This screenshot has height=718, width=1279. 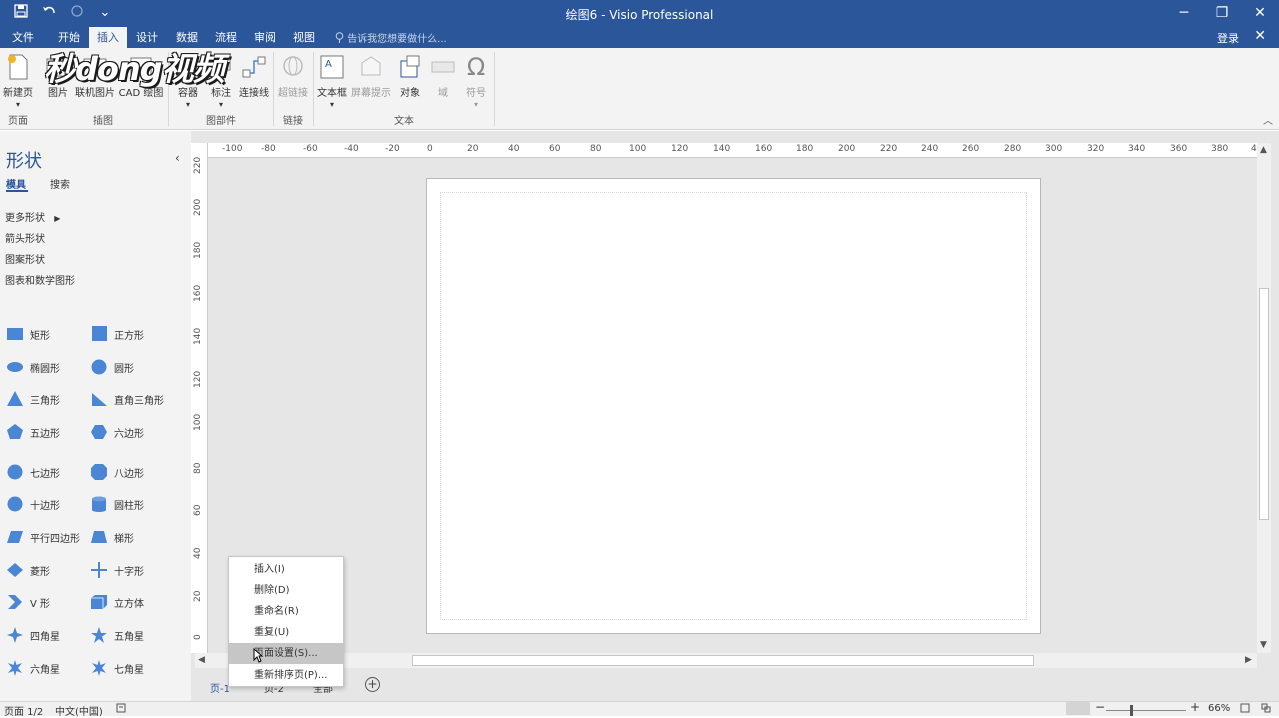 What do you see at coordinates (286, 590) in the screenshot?
I see `menu-item-delete: 删除(D)` at bounding box center [286, 590].